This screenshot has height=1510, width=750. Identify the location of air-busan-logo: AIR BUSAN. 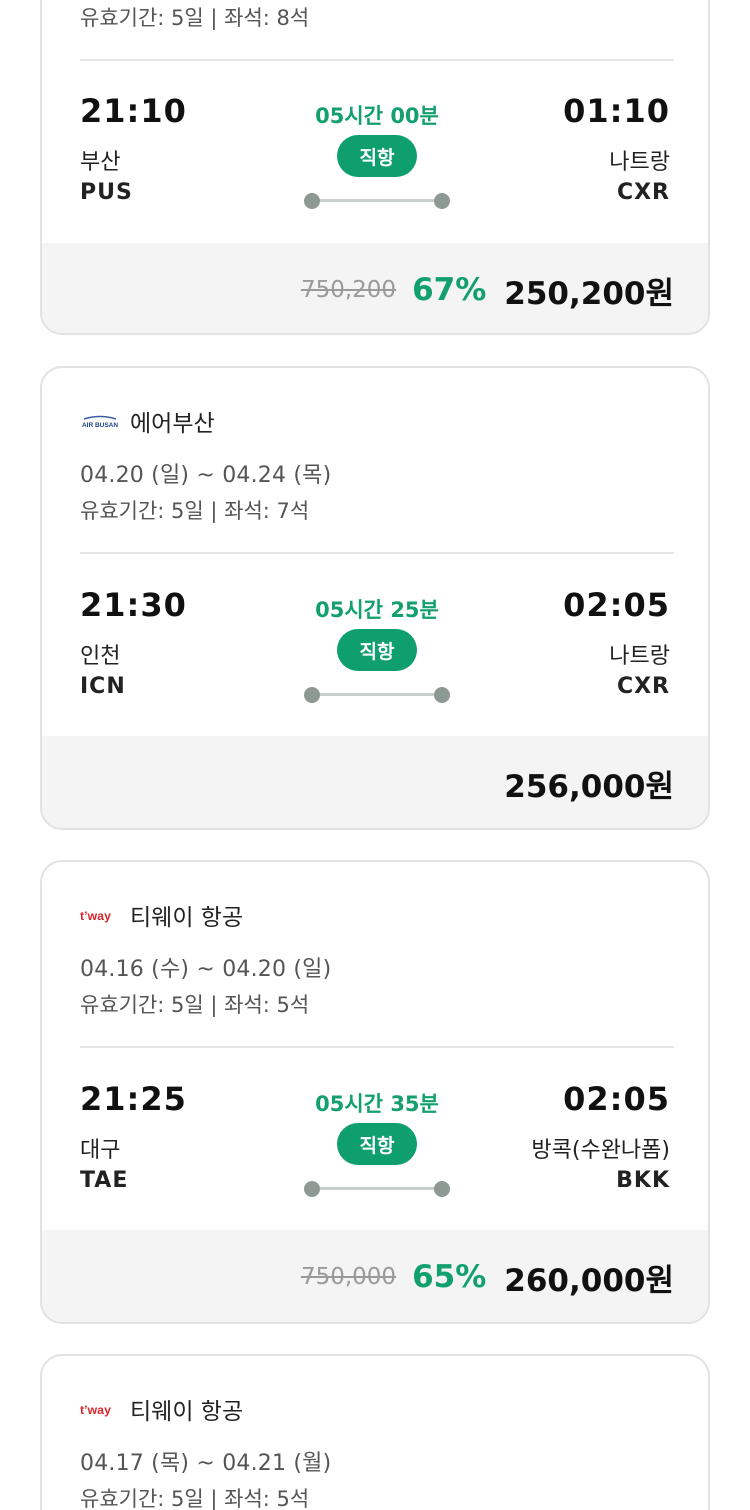
(100, 421).